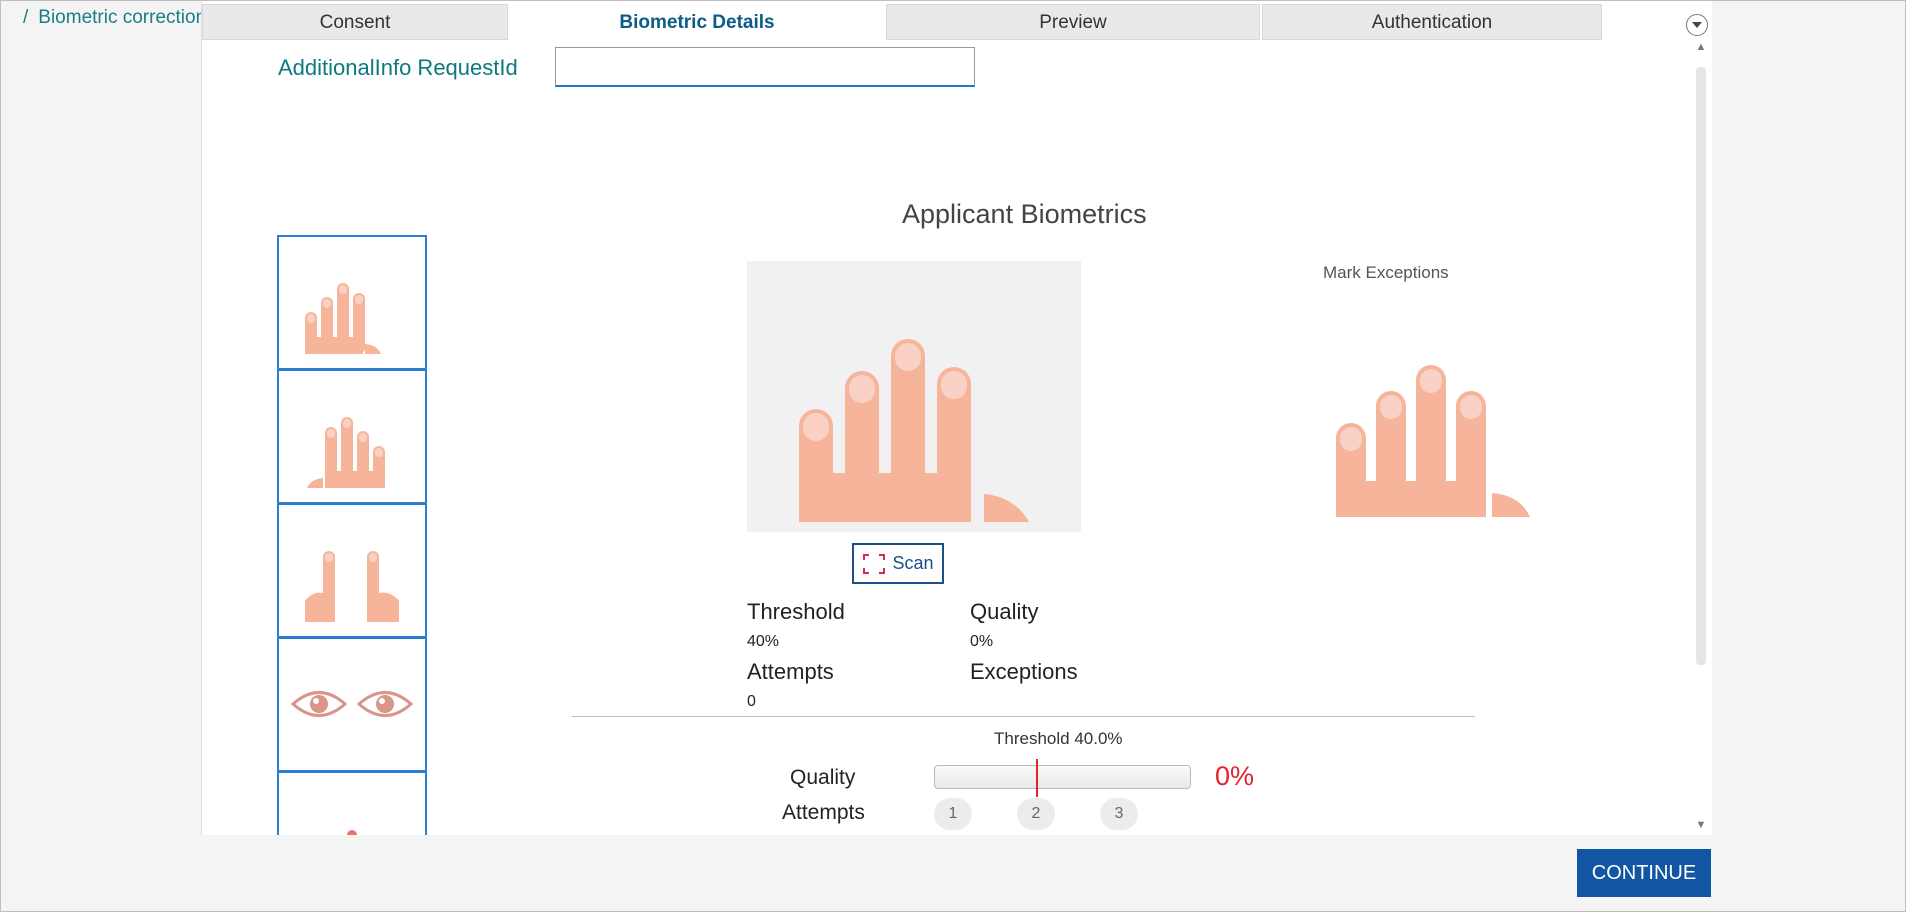 The height and width of the screenshot is (912, 1906). I want to click on attempt-3: 3, so click(1119, 814).